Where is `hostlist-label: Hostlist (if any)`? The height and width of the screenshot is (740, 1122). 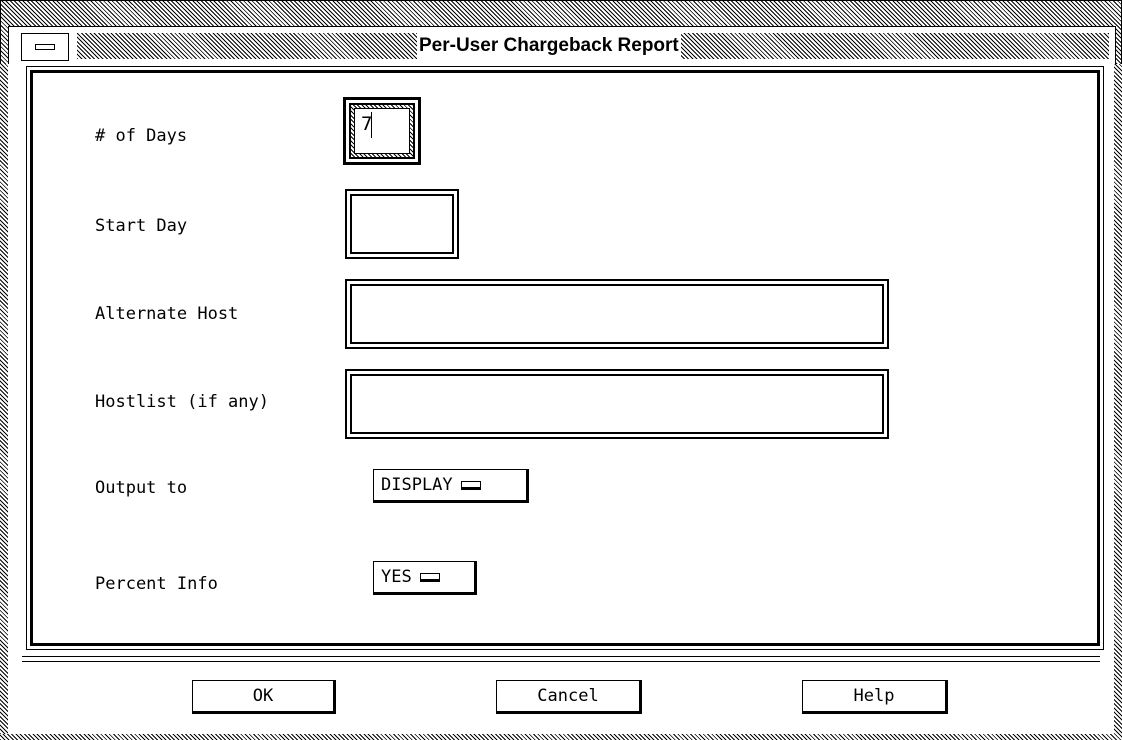
hostlist-label: Hostlist (if any) is located at coordinates (182, 402).